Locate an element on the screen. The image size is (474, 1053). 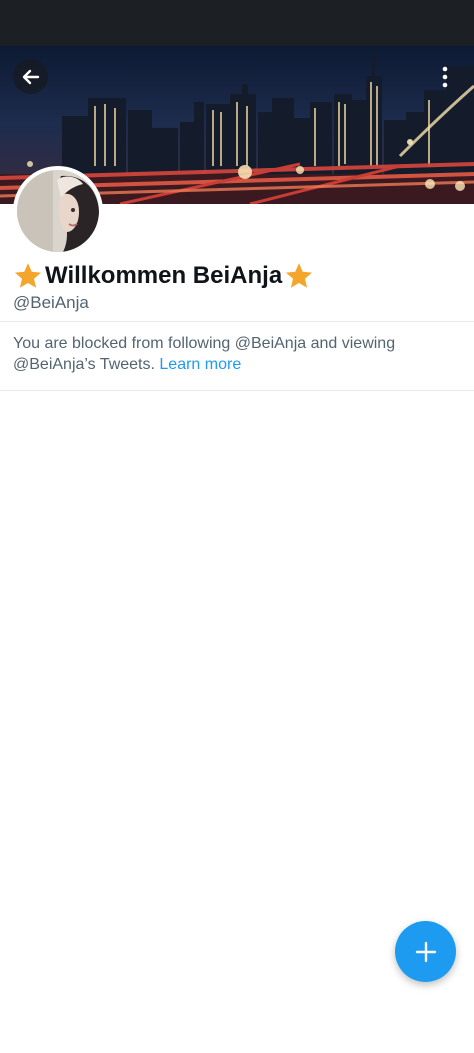
arrow-left-icon is located at coordinates (30, 76).